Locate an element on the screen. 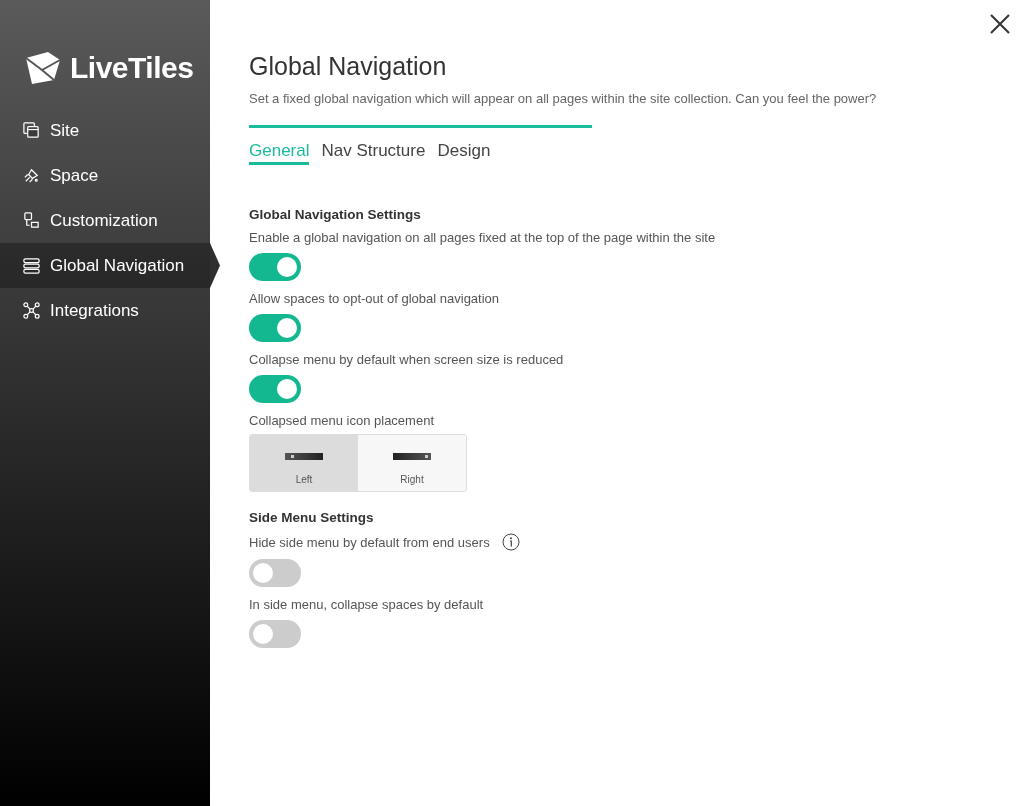 Image resolution: width=1024 pixels, height=806 pixels. sidebar-item: Global Navigation is located at coordinates (105, 265).